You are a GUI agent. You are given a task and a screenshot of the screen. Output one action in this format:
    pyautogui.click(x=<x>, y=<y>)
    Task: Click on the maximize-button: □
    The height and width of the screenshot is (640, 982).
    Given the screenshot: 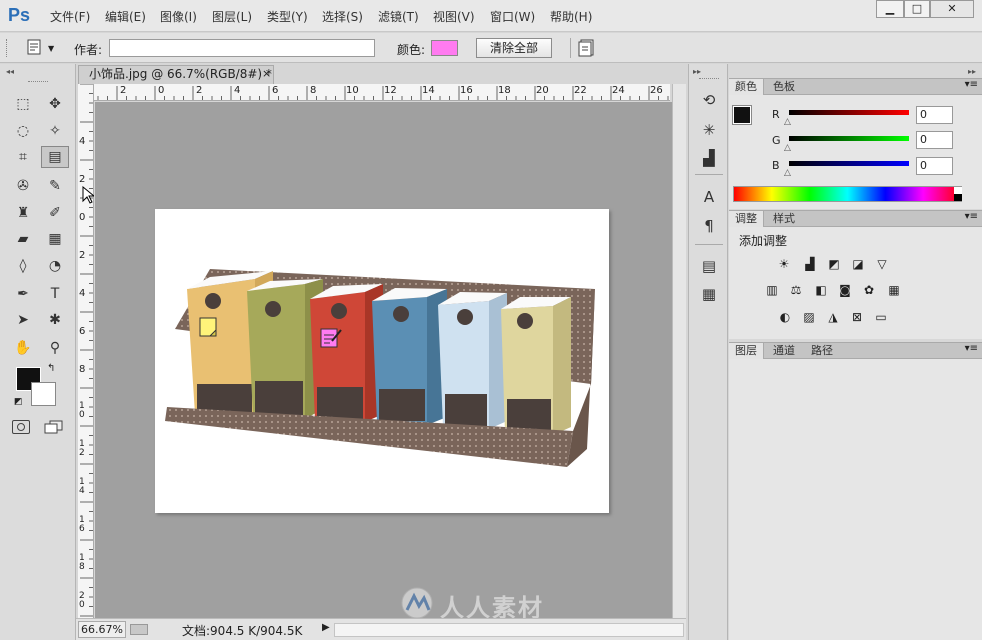 What is the action you would take?
    pyautogui.click(x=917, y=9)
    